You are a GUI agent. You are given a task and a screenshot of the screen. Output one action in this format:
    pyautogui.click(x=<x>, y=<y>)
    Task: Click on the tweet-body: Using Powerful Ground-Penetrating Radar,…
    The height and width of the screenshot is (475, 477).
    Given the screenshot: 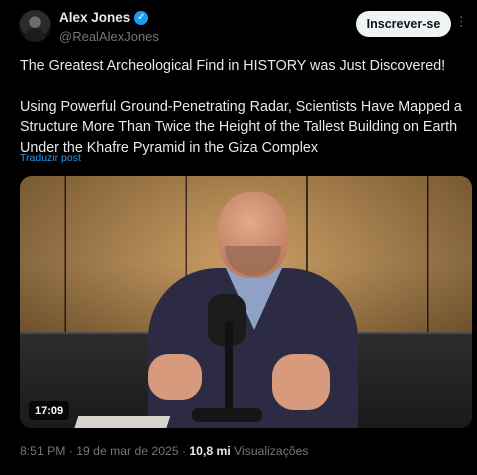 What is the action you would take?
    pyautogui.click(x=241, y=127)
    